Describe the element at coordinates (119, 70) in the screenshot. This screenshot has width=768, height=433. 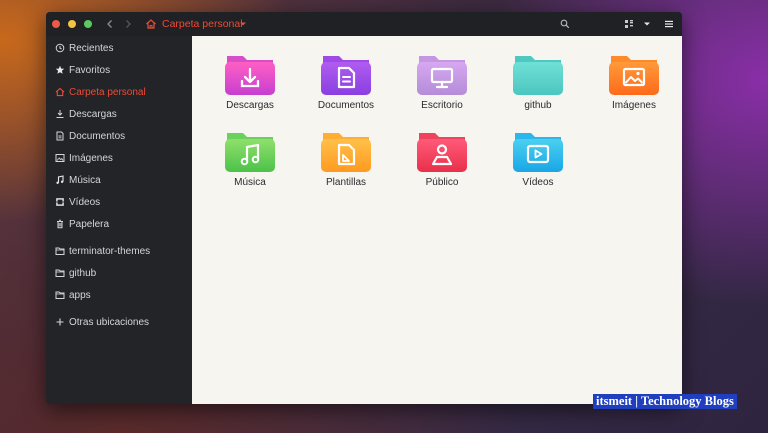
I see `sidebar-item-favoritos: Favoritos` at that location.